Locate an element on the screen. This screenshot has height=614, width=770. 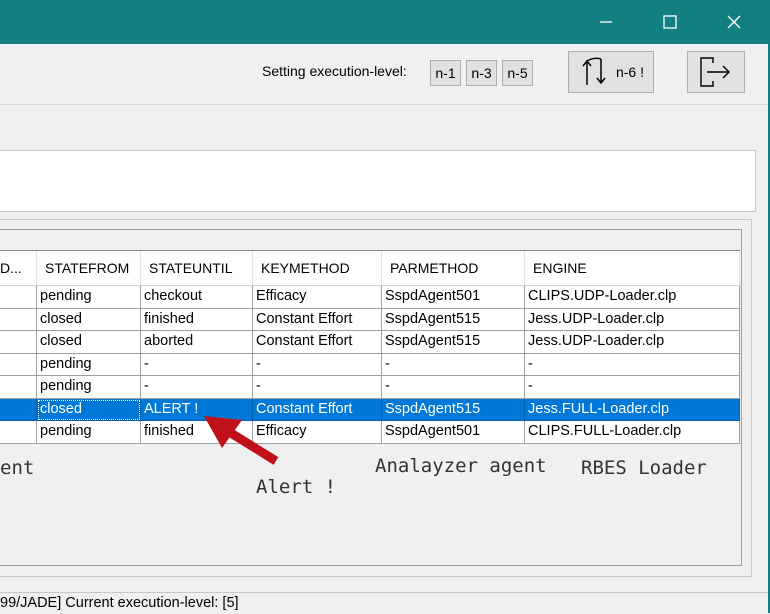
maximize-button is located at coordinates (670, 22).